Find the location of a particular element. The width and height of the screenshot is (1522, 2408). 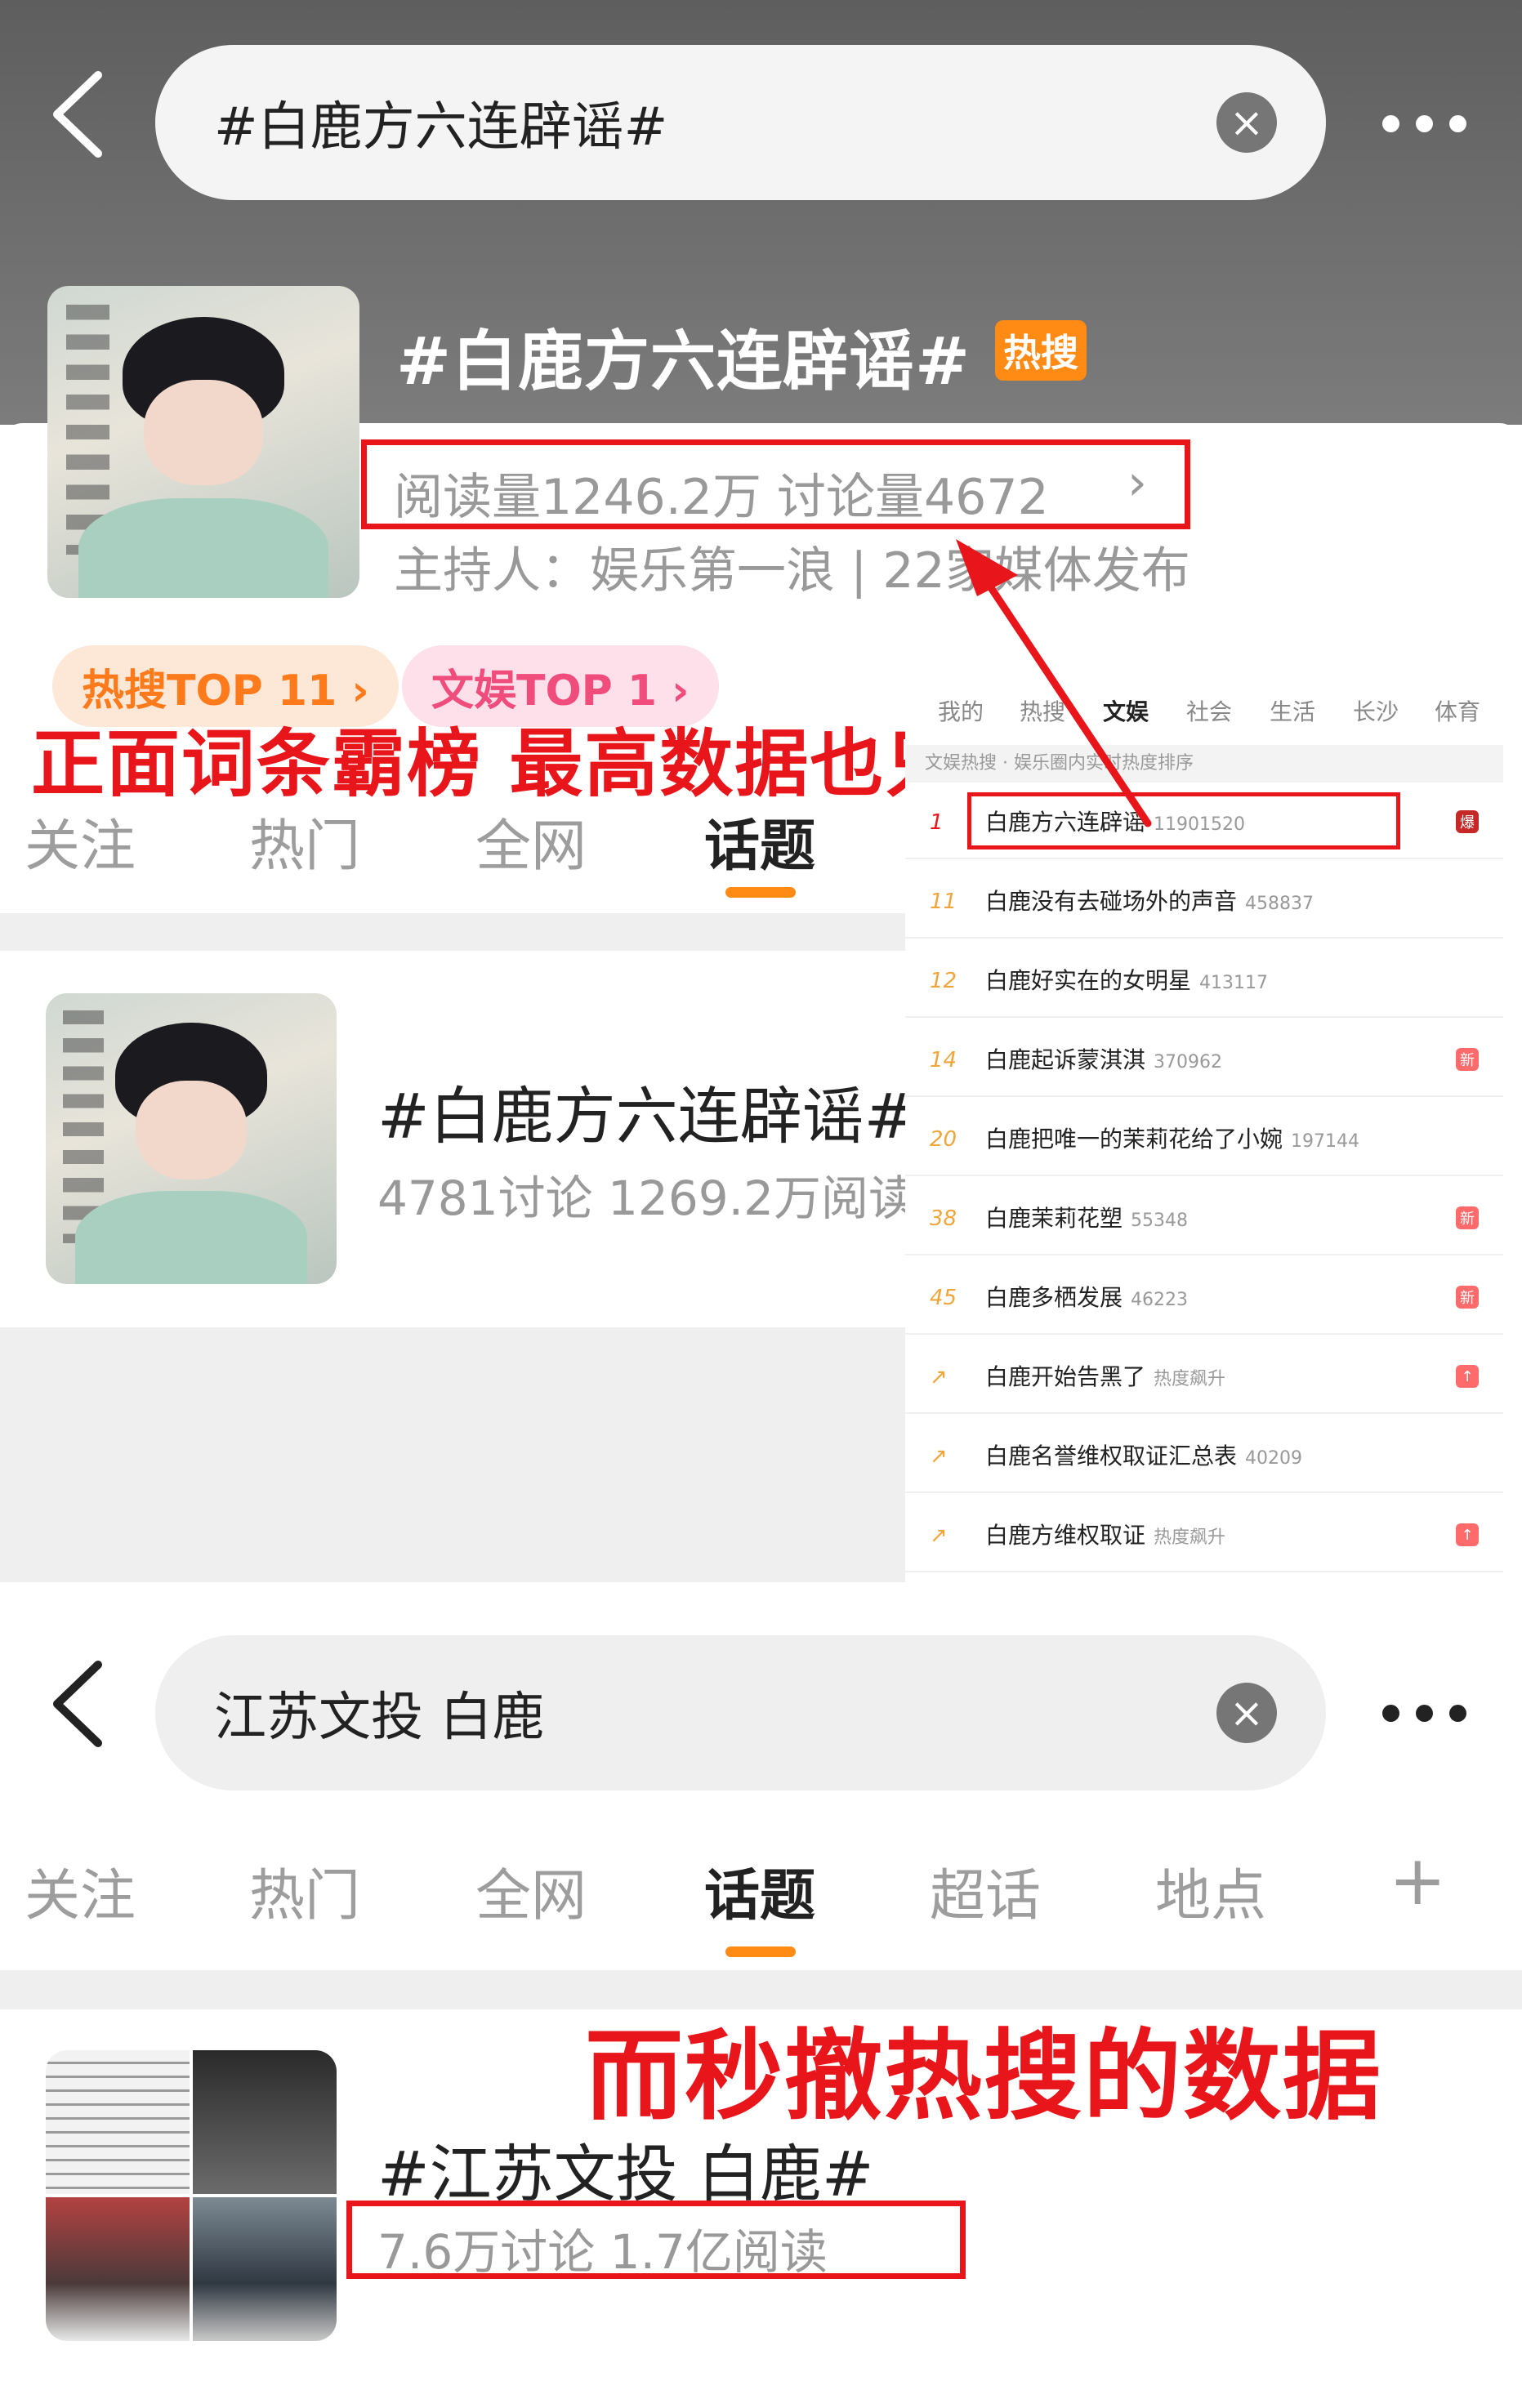

tabs-bottom: 关注 热门 全网 话题 超话 地点 + is located at coordinates (761, 1899).